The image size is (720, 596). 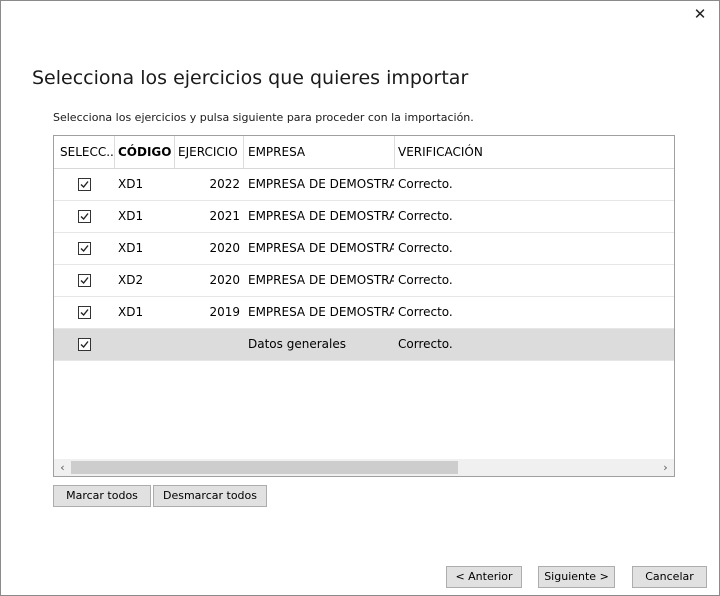 I want to click on scrollbar-thumb, so click(x=264, y=467).